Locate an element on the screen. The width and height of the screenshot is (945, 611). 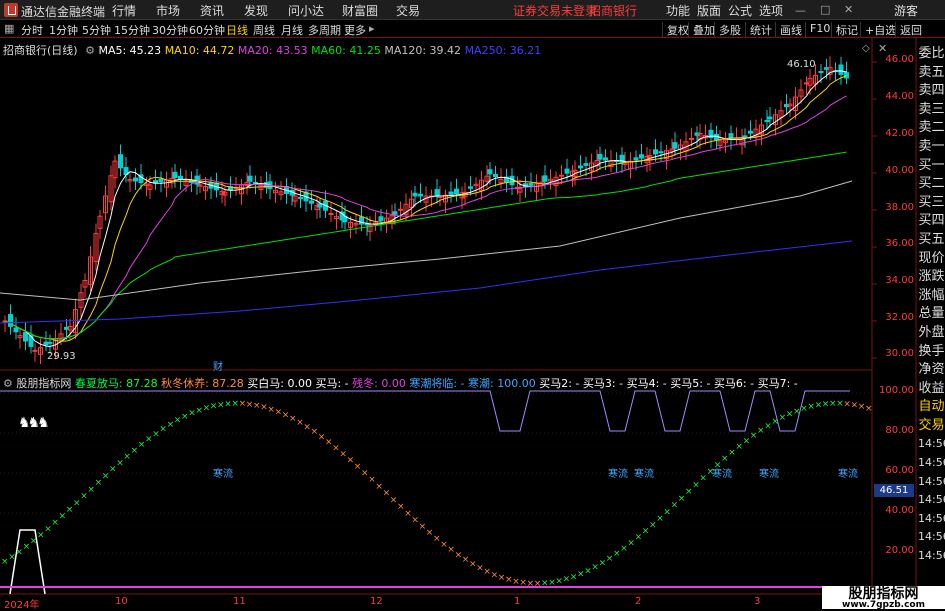
menu-wealth: 财富圈 is located at coordinates (360, 10).